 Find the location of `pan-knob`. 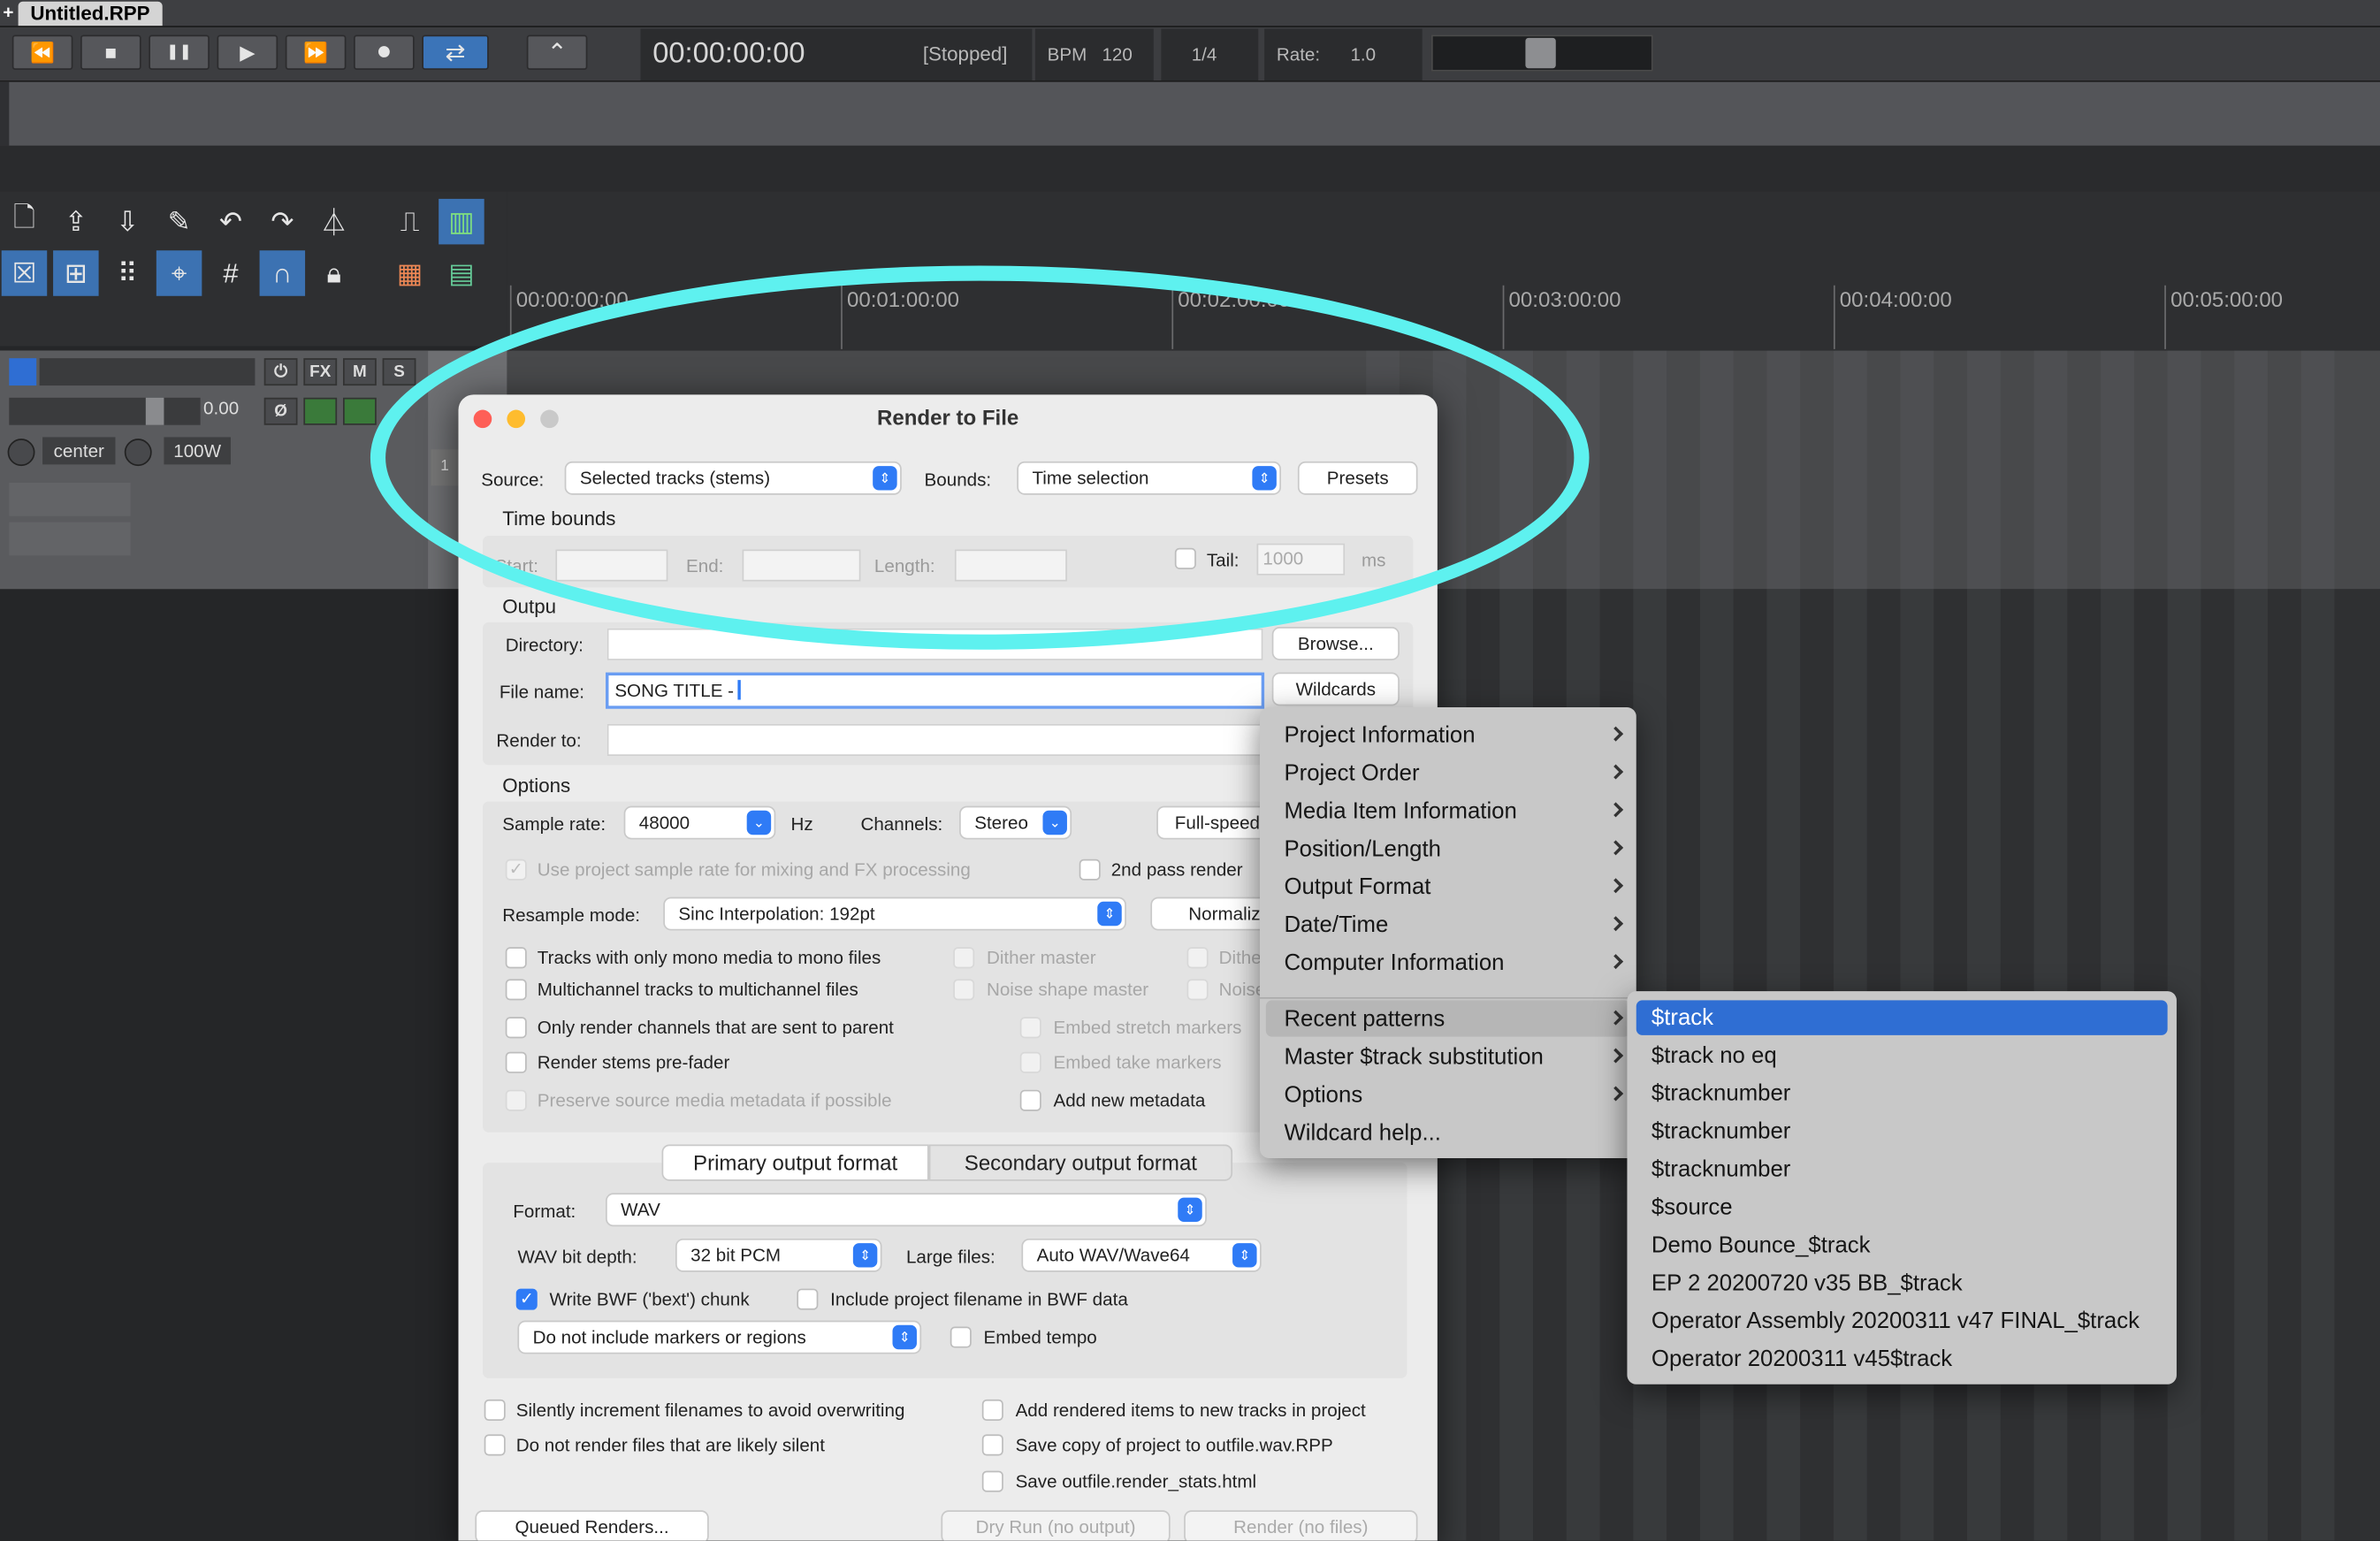

pan-knob is located at coordinates (21, 453).